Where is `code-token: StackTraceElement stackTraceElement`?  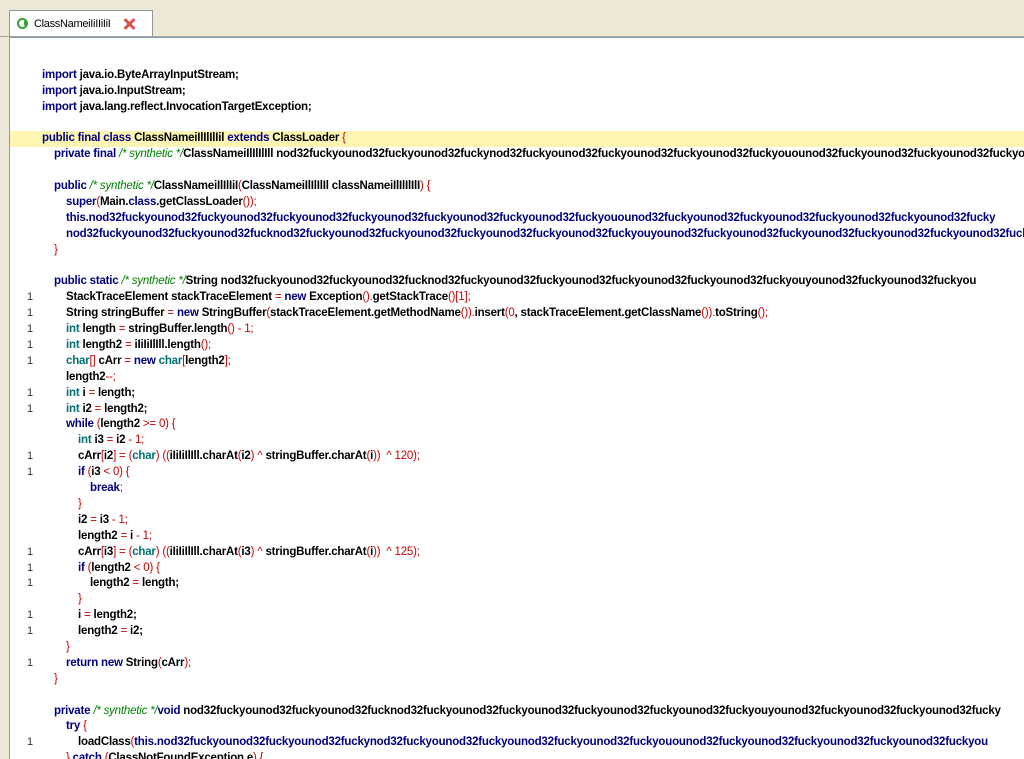 code-token: StackTraceElement stackTraceElement is located at coordinates (170, 297).